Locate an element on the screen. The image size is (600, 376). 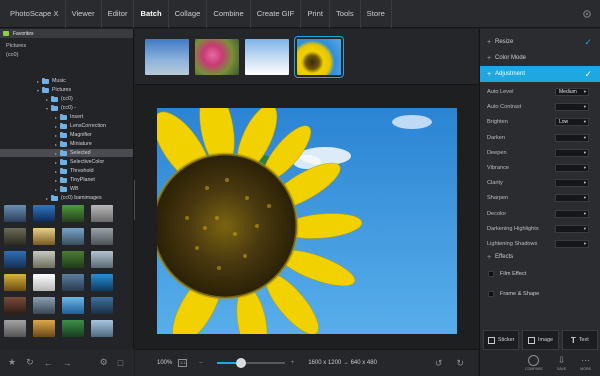
star-icon: ★ is located at coordinates (12, 362).